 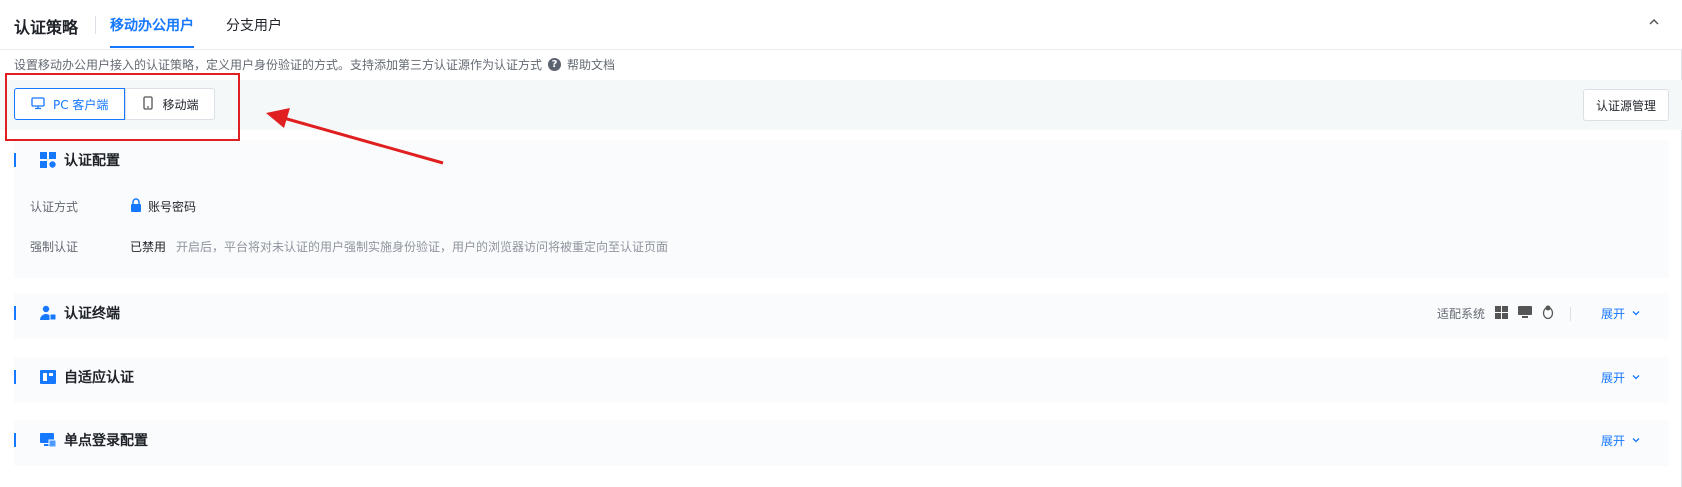 What do you see at coordinates (555, 64) in the screenshot?
I see `question-icon: ?` at bounding box center [555, 64].